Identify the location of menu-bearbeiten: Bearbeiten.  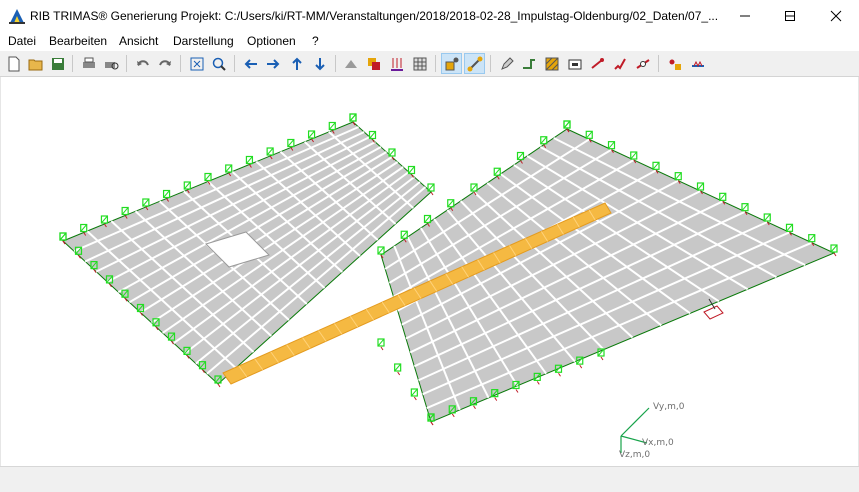
(78, 41).